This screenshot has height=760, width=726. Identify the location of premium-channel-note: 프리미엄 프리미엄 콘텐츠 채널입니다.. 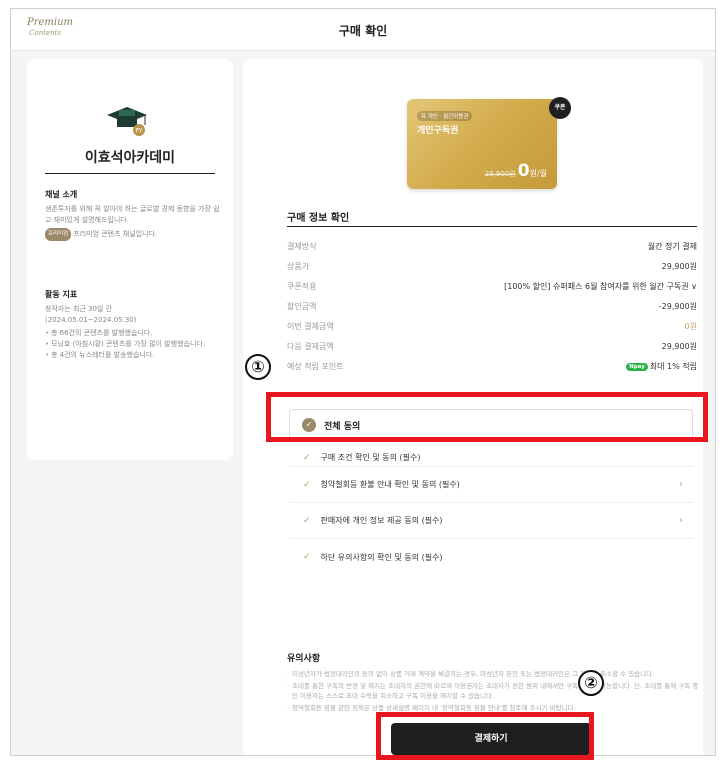
(133, 234).